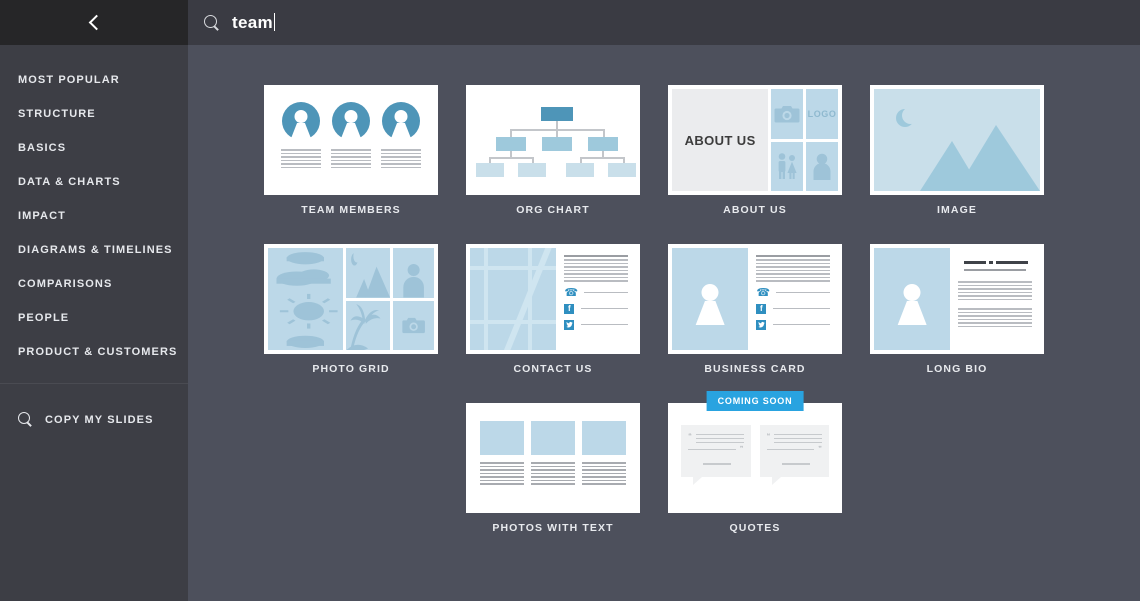 The image size is (1140, 601). What do you see at coordinates (755, 369) in the screenshot?
I see `card-label: BUSINESS CARD` at bounding box center [755, 369].